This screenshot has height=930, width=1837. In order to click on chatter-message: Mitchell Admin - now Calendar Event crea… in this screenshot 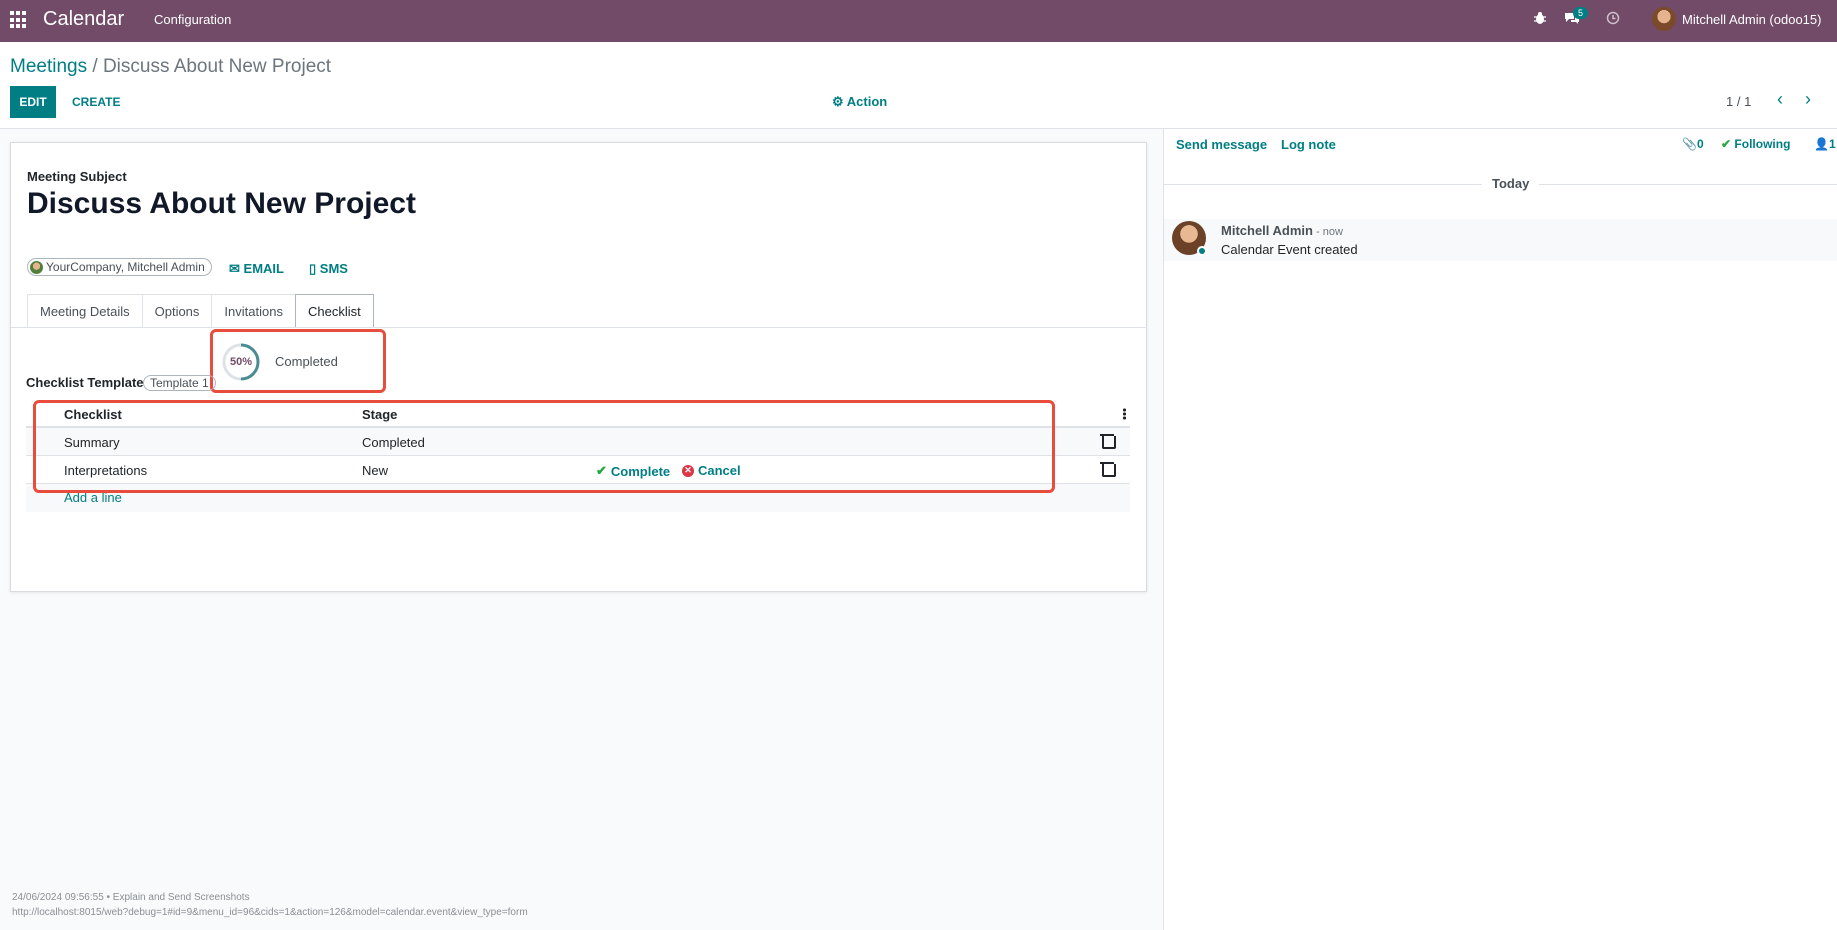, I will do `click(1500, 240)`.